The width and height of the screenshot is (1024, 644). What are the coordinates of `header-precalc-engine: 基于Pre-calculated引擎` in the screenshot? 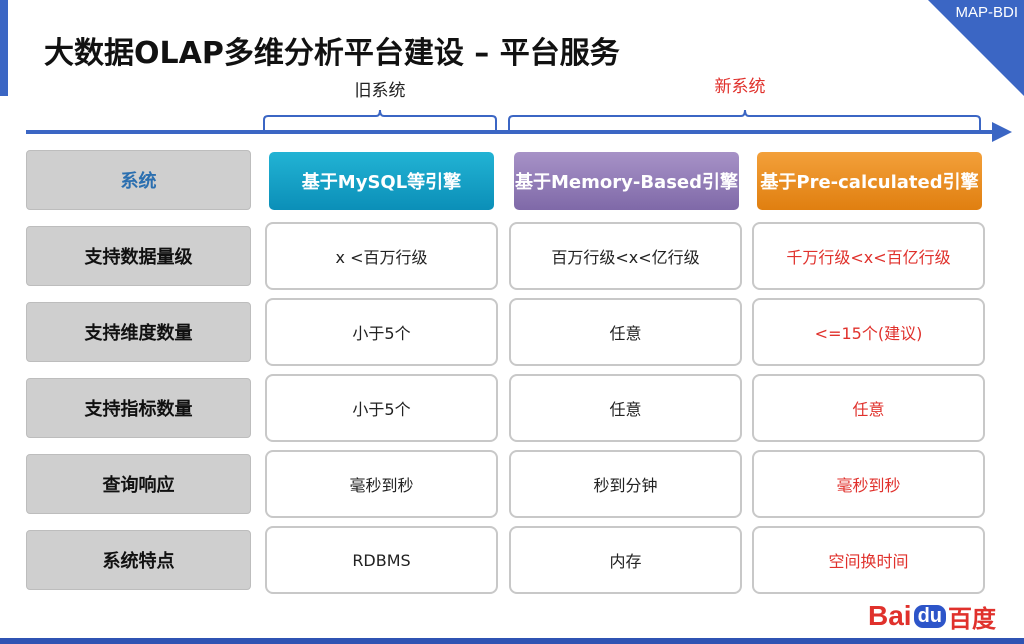 It's located at (869, 181).